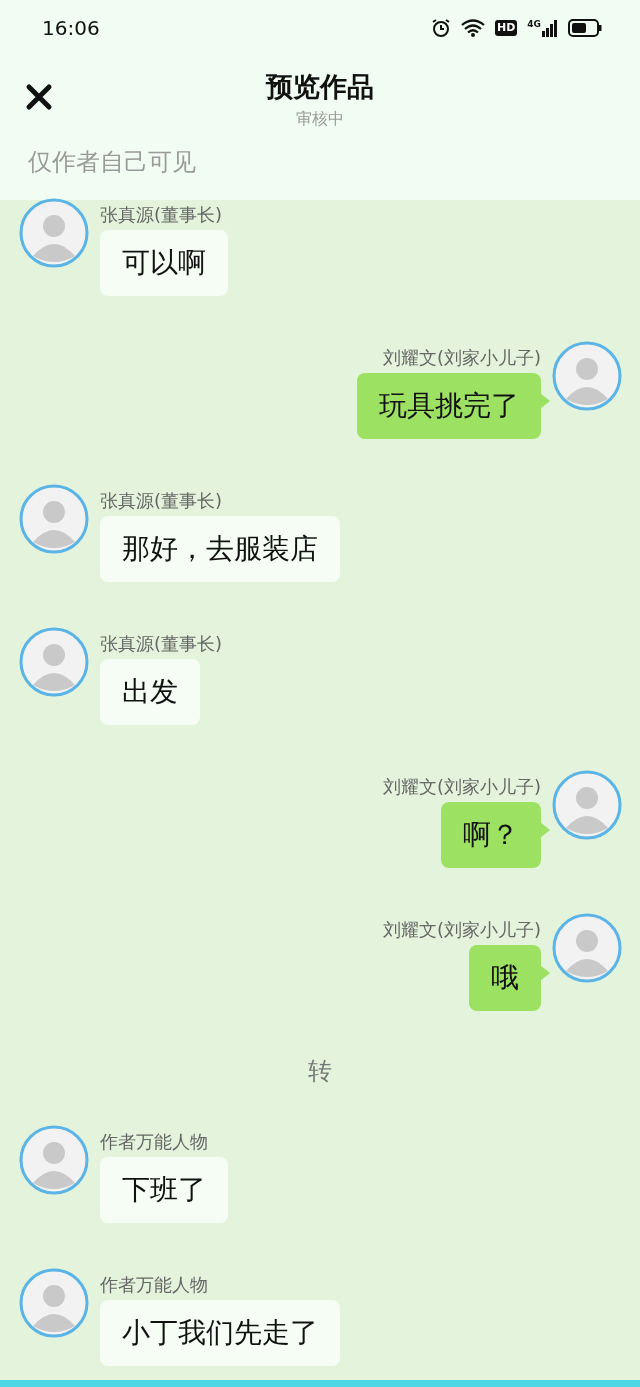 This screenshot has width=640, height=1387. I want to click on visibility-notice: 仅作者自己可见, so click(112, 162).